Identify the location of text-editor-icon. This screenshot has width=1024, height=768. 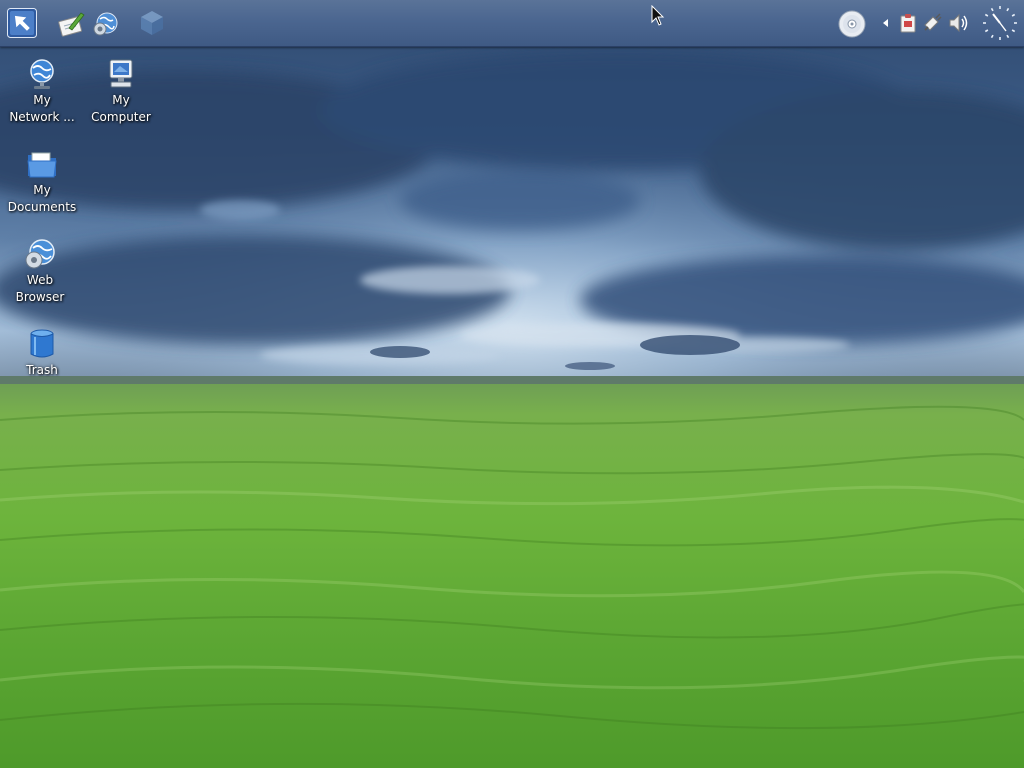
(71, 24).